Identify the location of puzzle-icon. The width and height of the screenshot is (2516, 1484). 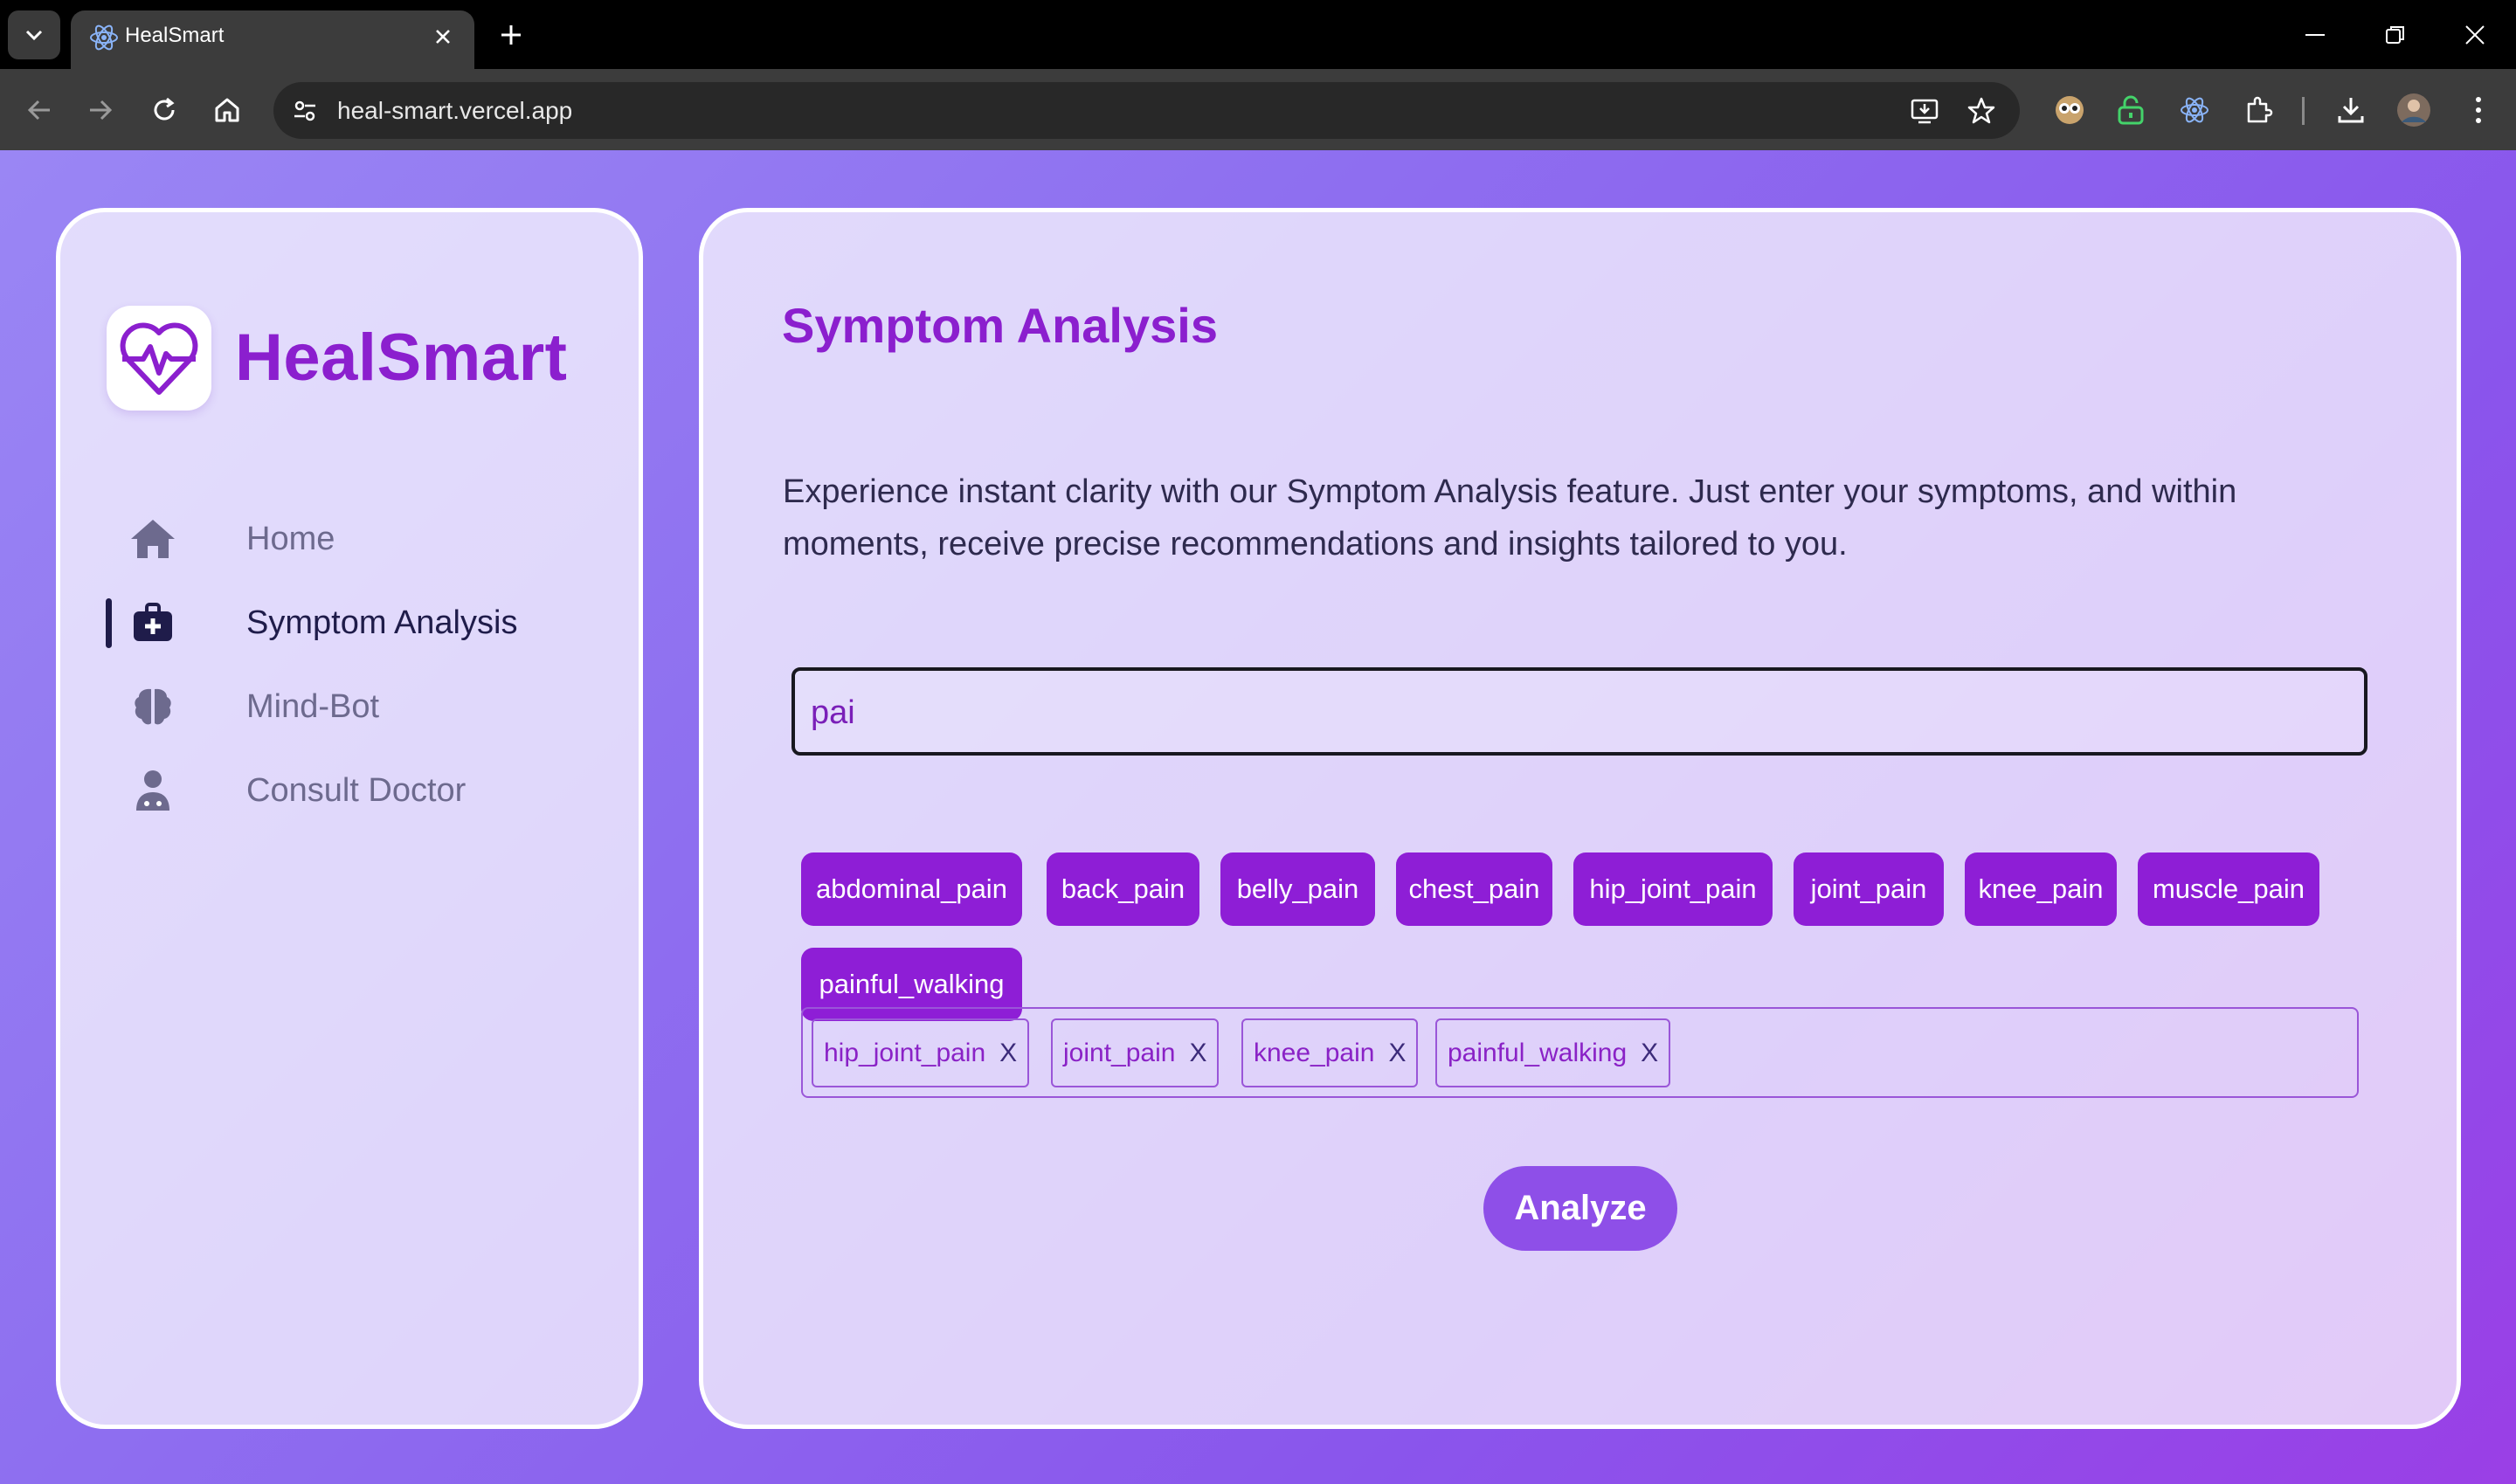
(2260, 109).